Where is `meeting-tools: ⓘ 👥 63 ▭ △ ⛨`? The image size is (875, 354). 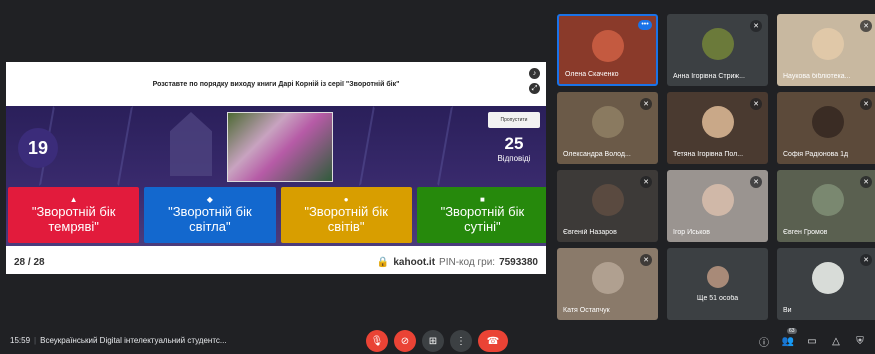
meeting-tools: ⓘ 👥 63 ▭ △ ⛨ is located at coordinates (812, 338).